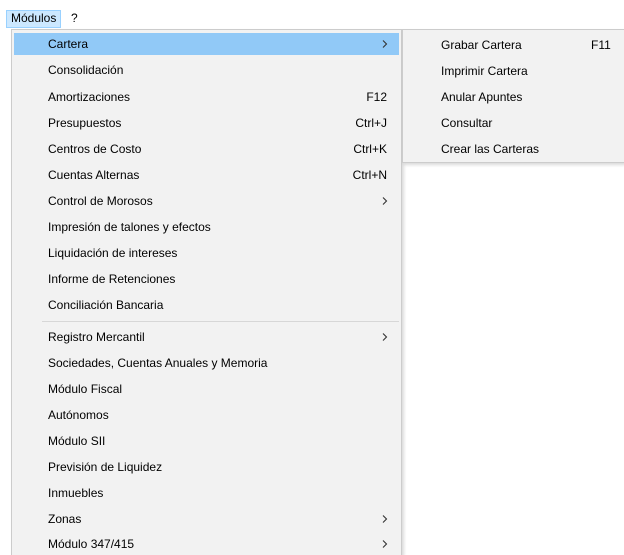  Describe the element at coordinates (206, 97) in the screenshot. I see `menu-item-amortizaciones: Amortizaciones F12` at that location.